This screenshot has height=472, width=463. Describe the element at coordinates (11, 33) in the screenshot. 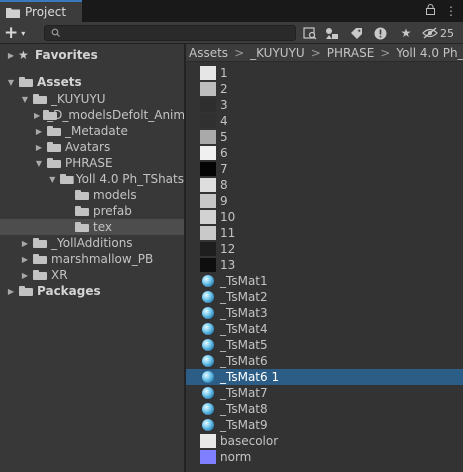

I see `create-label: +` at that location.